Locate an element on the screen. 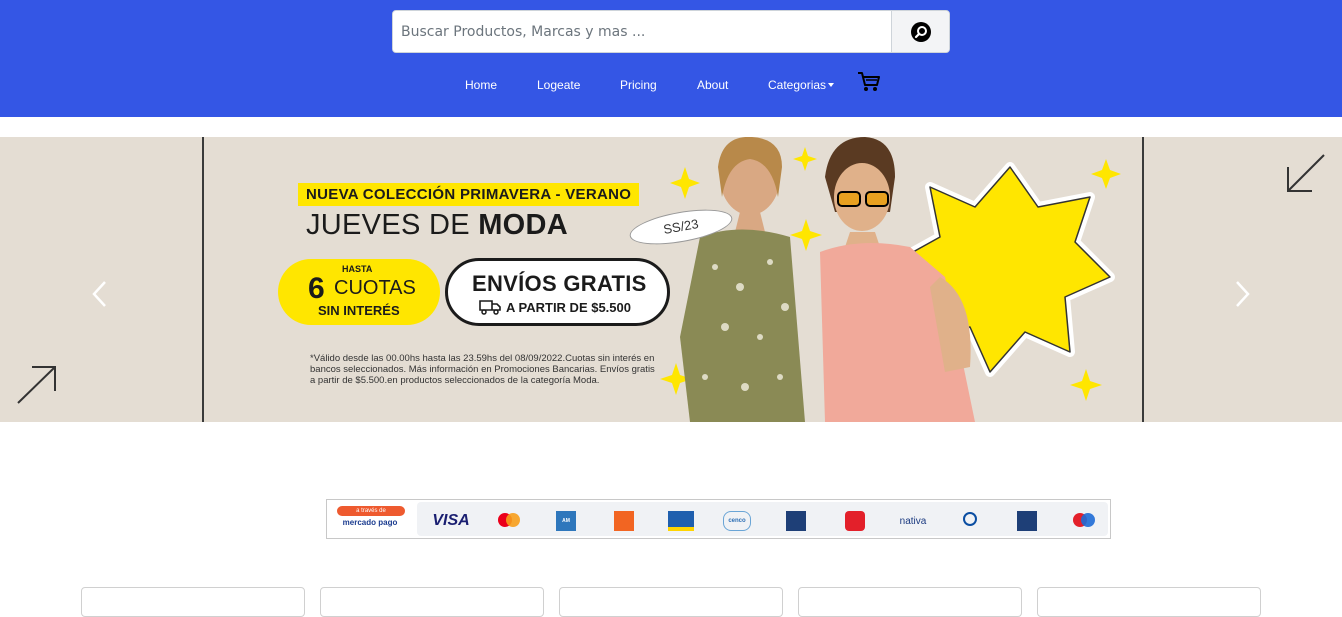 This screenshot has height=617, width=1342. cuotas-number: 6 is located at coordinates (316, 288).